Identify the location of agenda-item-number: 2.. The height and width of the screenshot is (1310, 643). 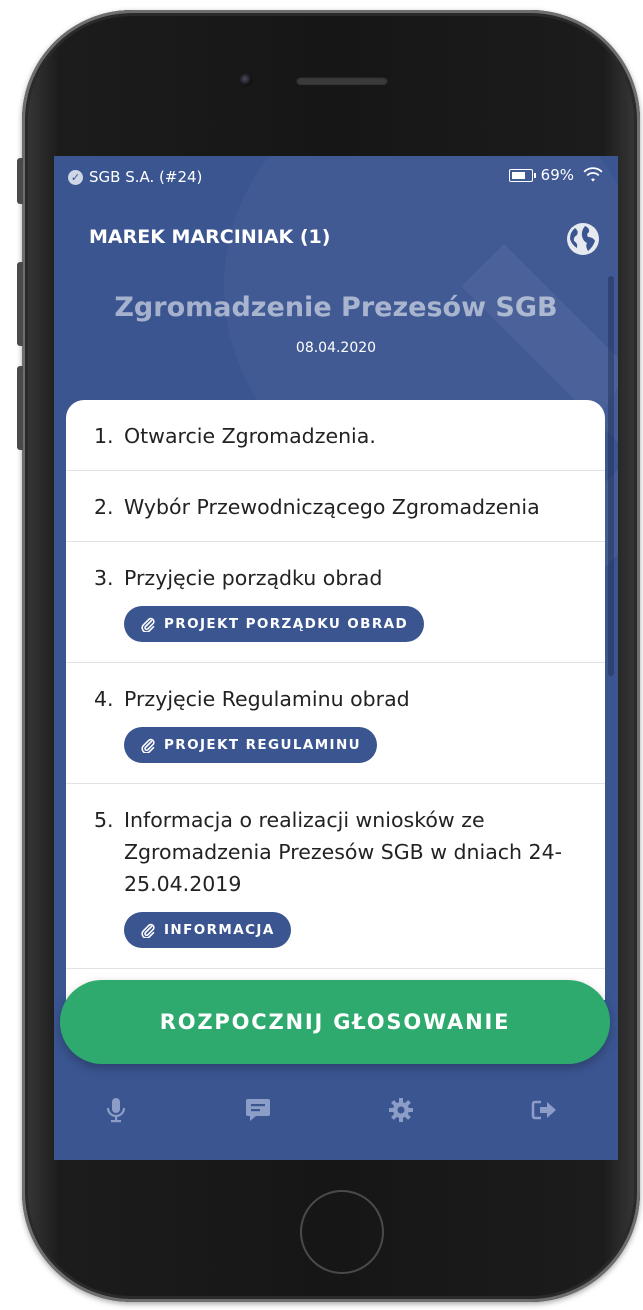
(104, 507).